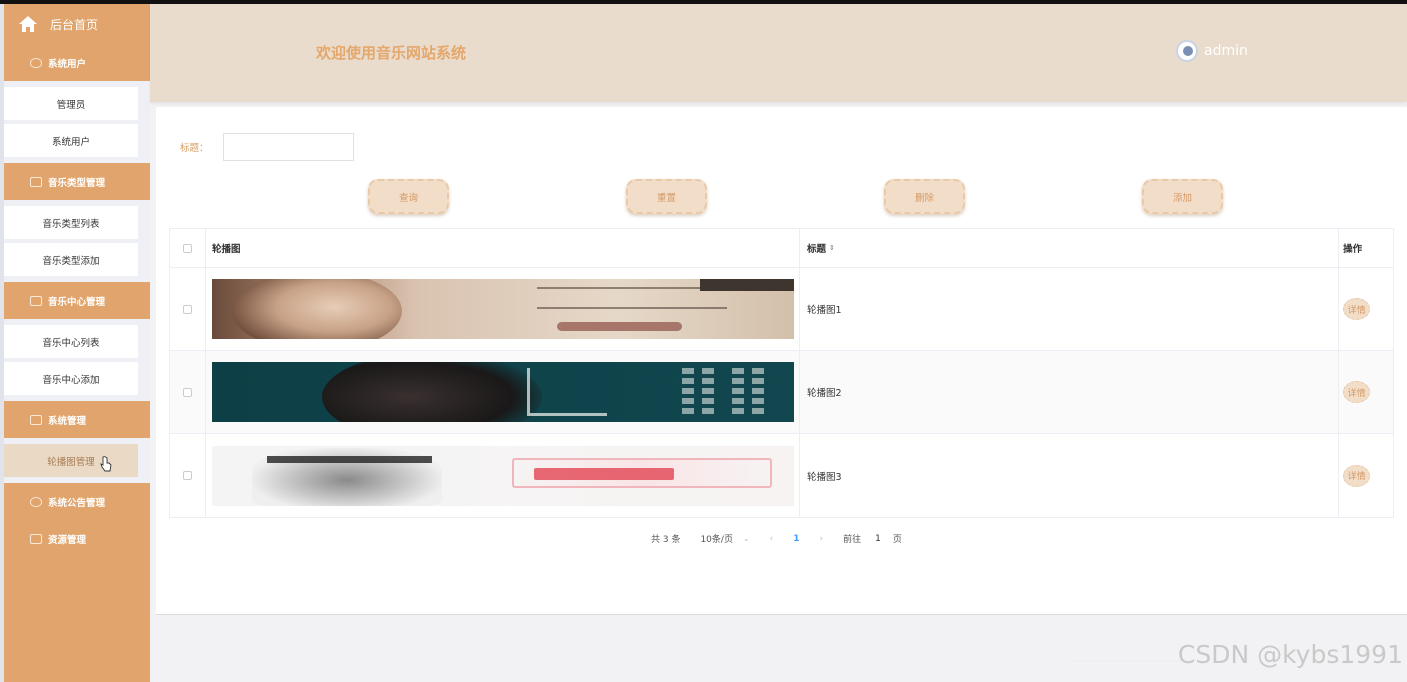 This screenshot has height=682, width=1407. Describe the element at coordinates (1226, 51) in the screenshot. I see `username: admin` at that location.